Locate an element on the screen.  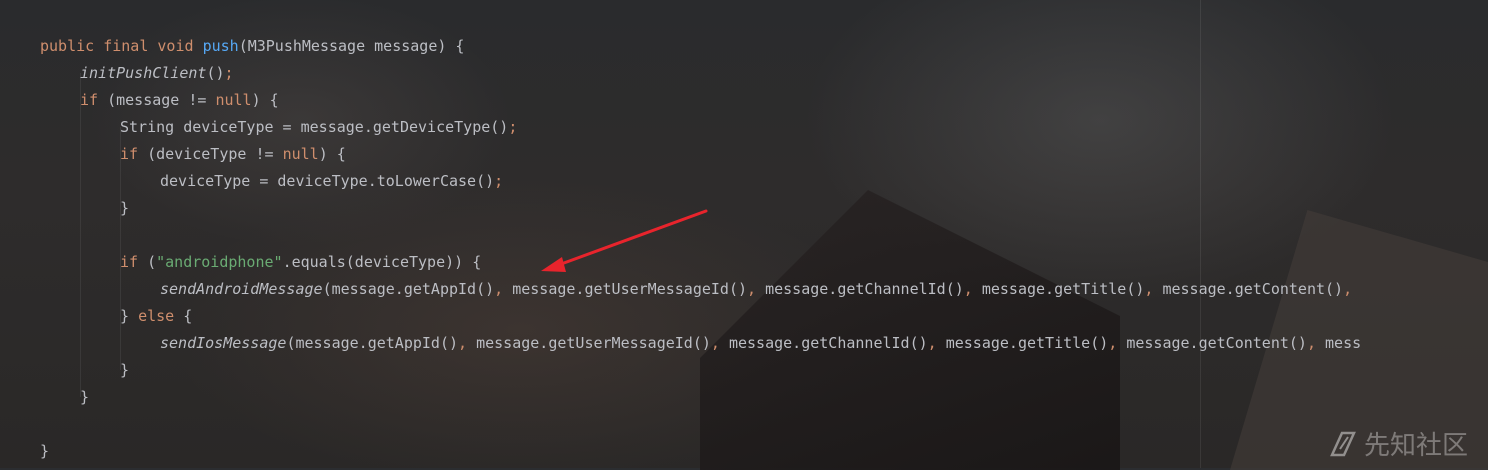
watermark-text: 先知社区 is located at coordinates (1415, 446).